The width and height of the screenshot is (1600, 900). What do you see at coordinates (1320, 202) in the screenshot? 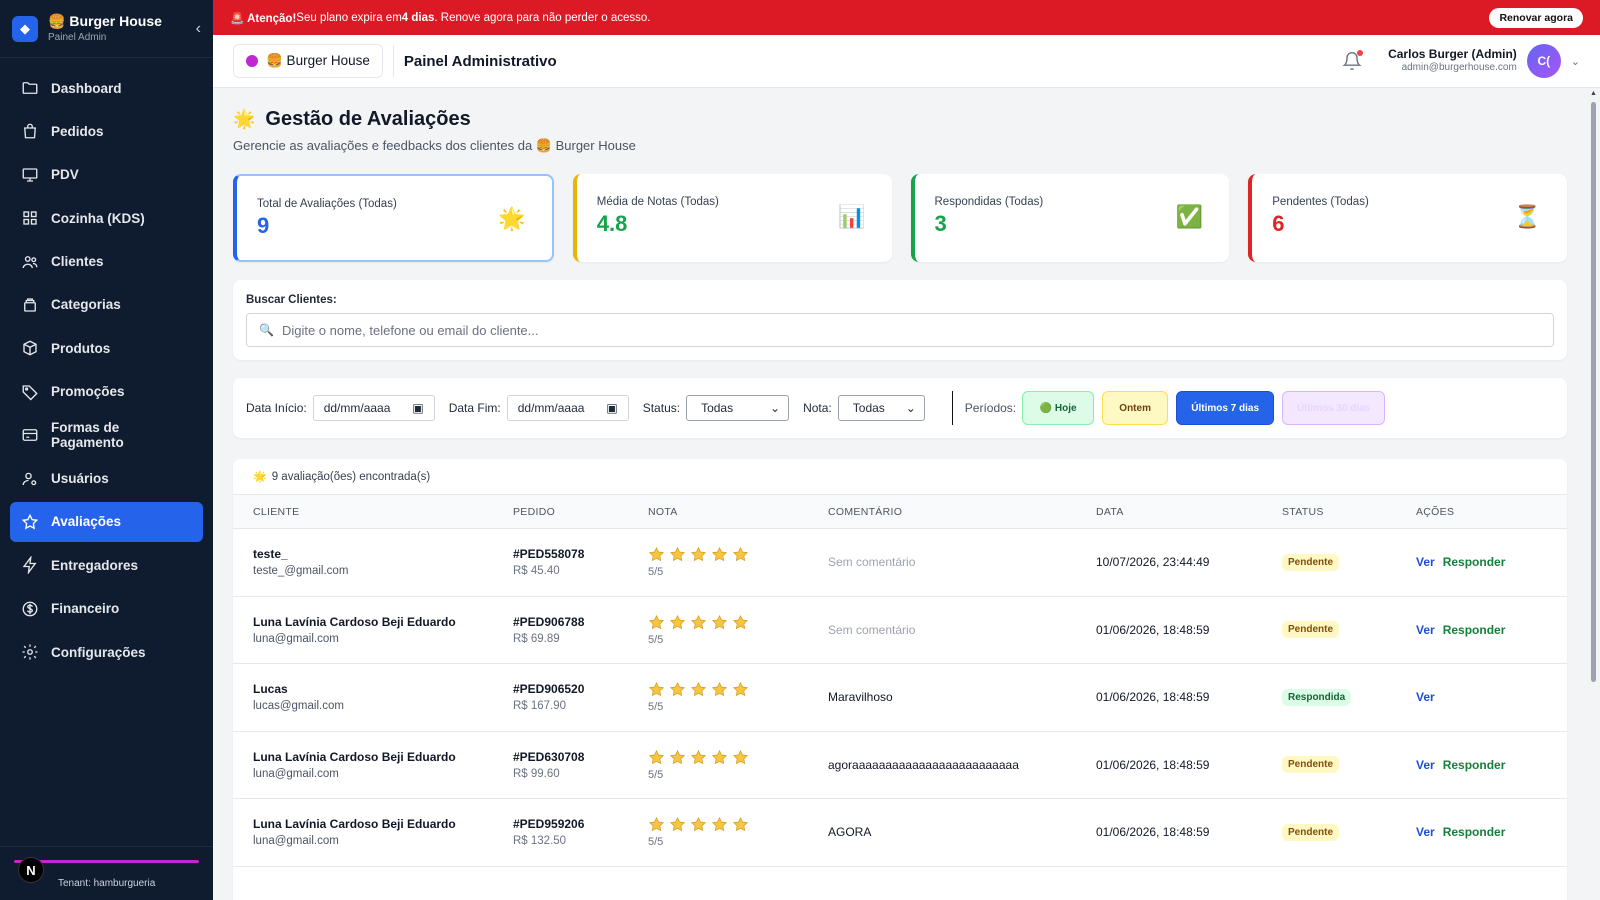
I see `stat-label: Pendentes (Todas)` at bounding box center [1320, 202].